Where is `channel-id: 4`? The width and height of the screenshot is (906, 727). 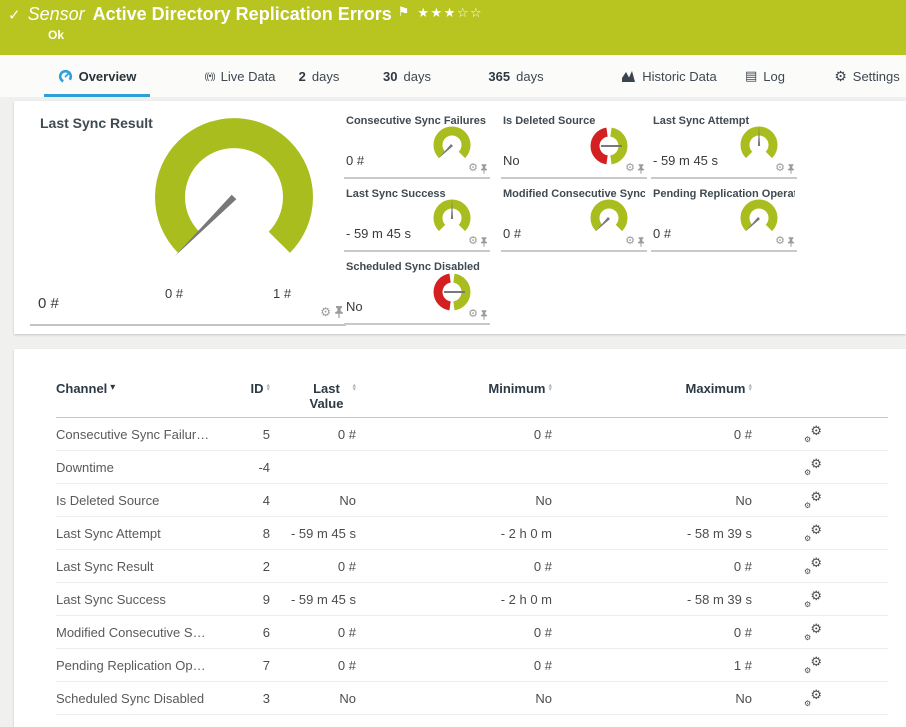
channel-id: 4 is located at coordinates (266, 500).